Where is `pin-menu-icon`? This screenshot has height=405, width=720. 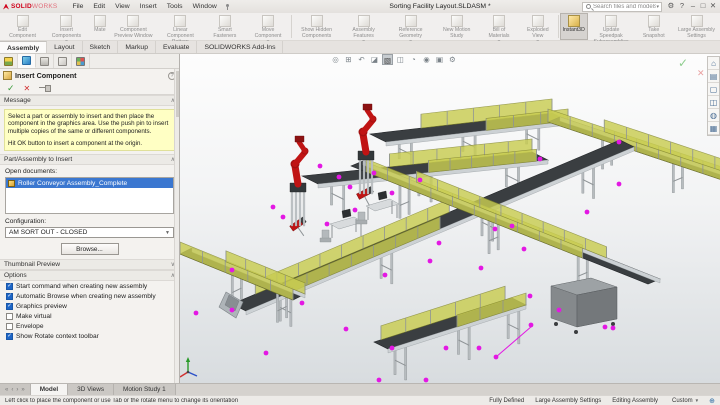 pin-menu-icon is located at coordinates (227, 6).